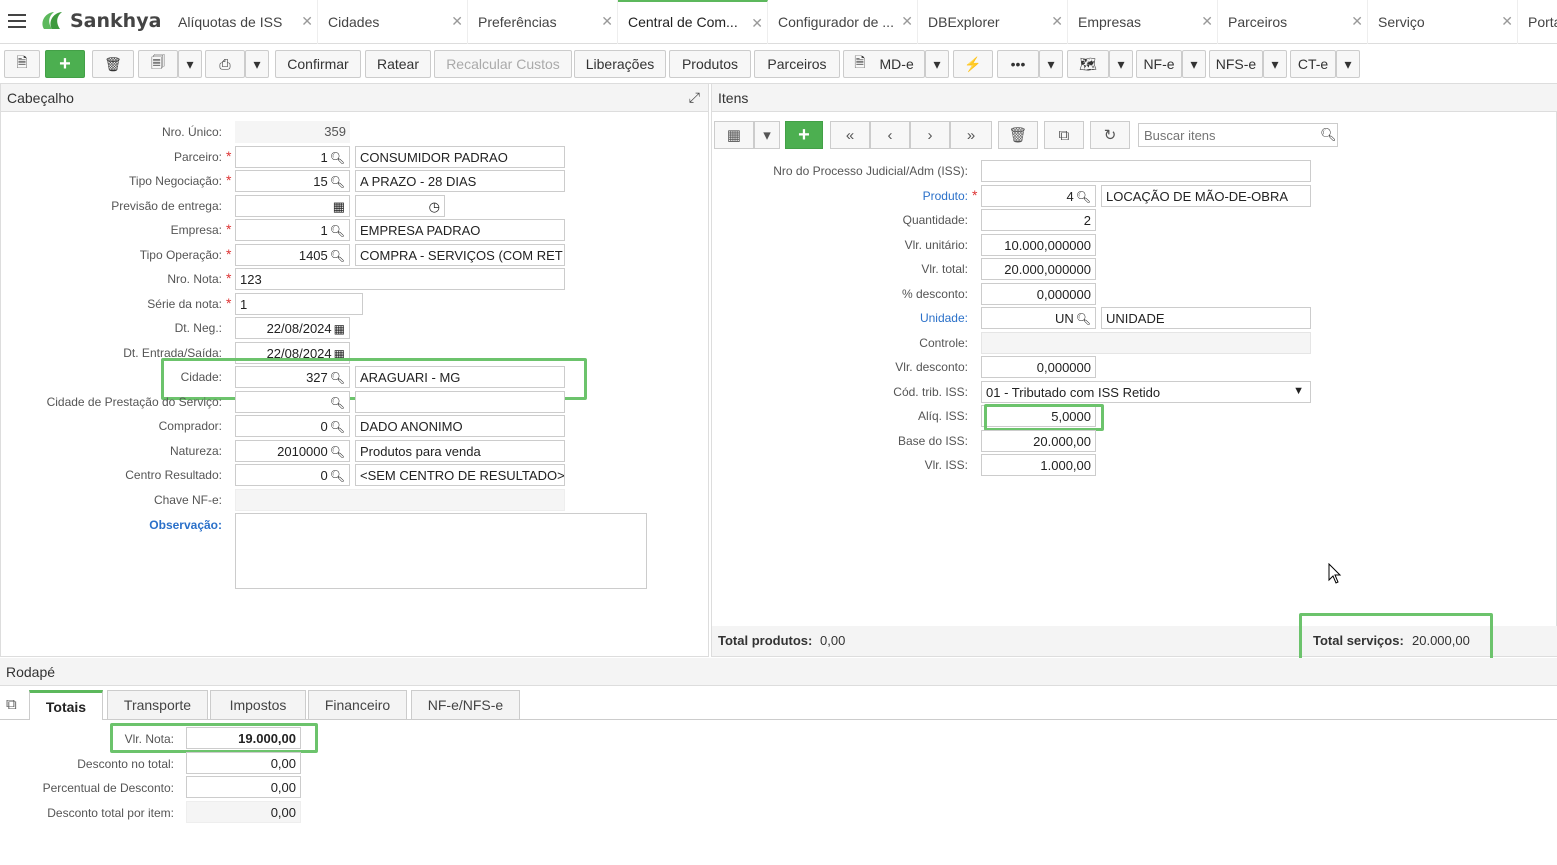  What do you see at coordinates (400, 279) in the screenshot?
I see `nro-nota-input: 123` at bounding box center [400, 279].